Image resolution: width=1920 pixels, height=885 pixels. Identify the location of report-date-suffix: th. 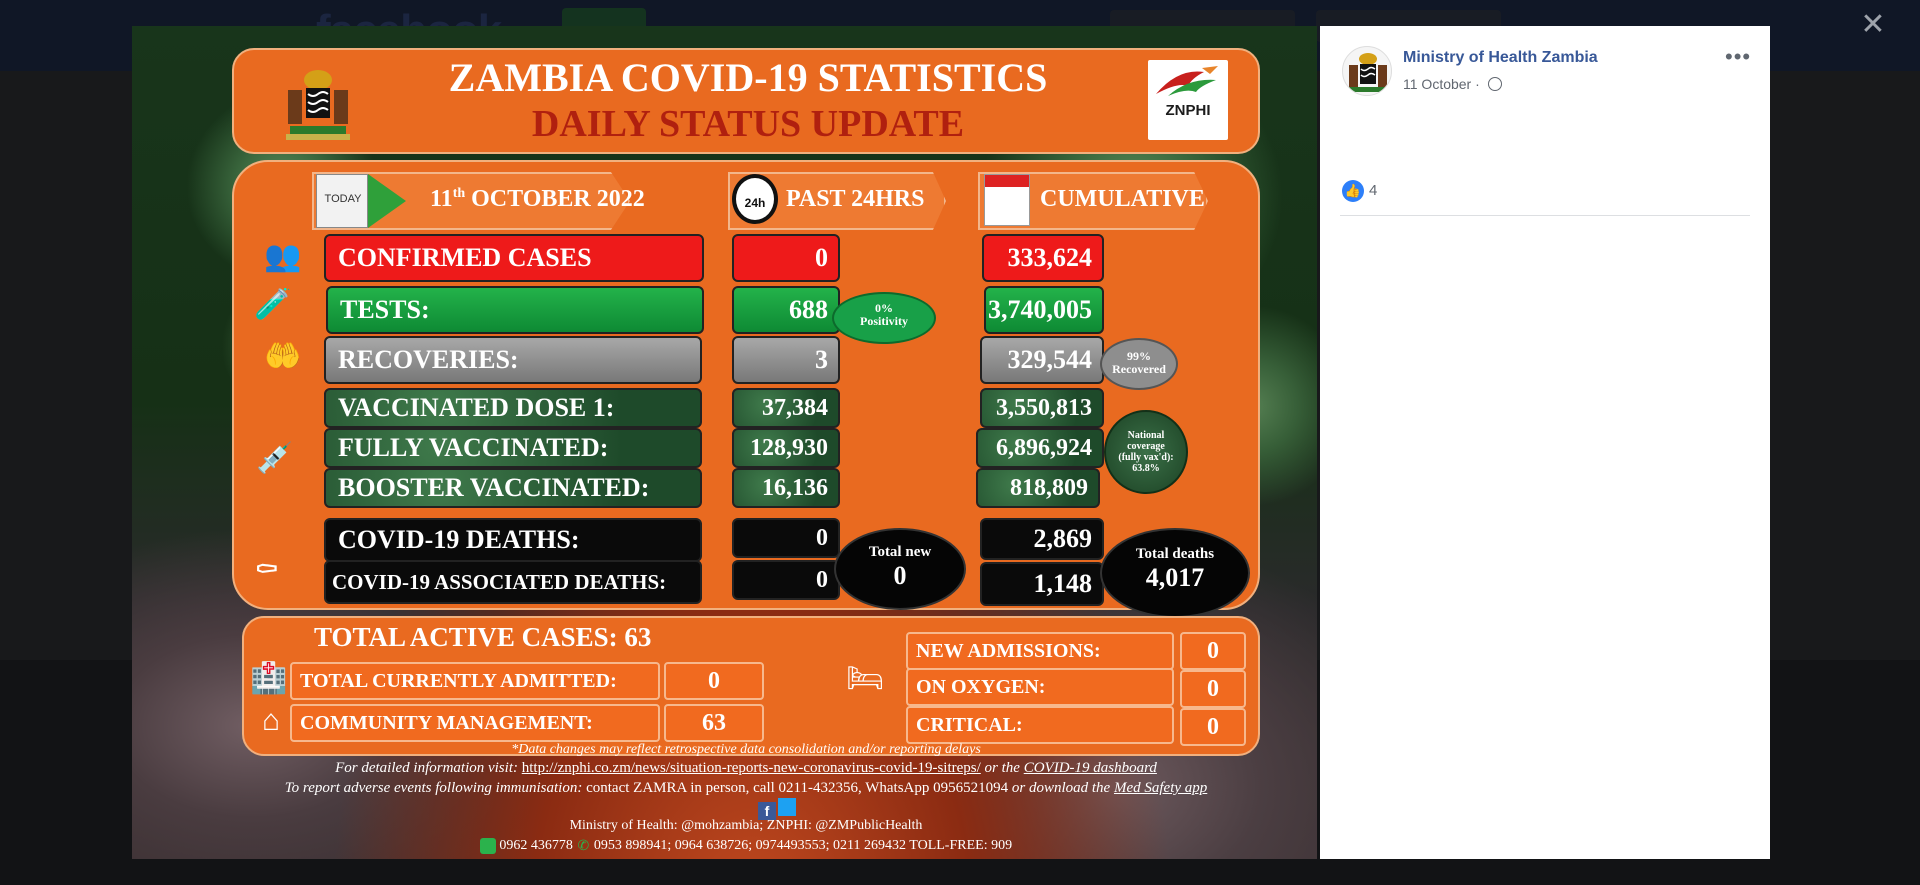
(459, 193).